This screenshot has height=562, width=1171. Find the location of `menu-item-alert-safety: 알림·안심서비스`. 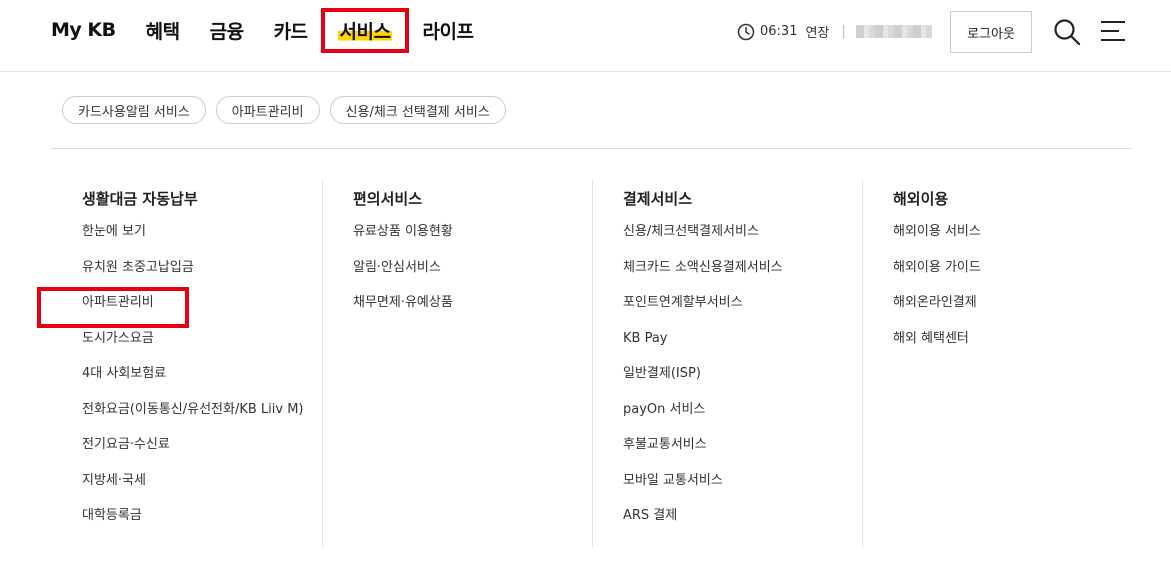

menu-item-alert-safety: 알림·안심서비스 is located at coordinates (472, 276).